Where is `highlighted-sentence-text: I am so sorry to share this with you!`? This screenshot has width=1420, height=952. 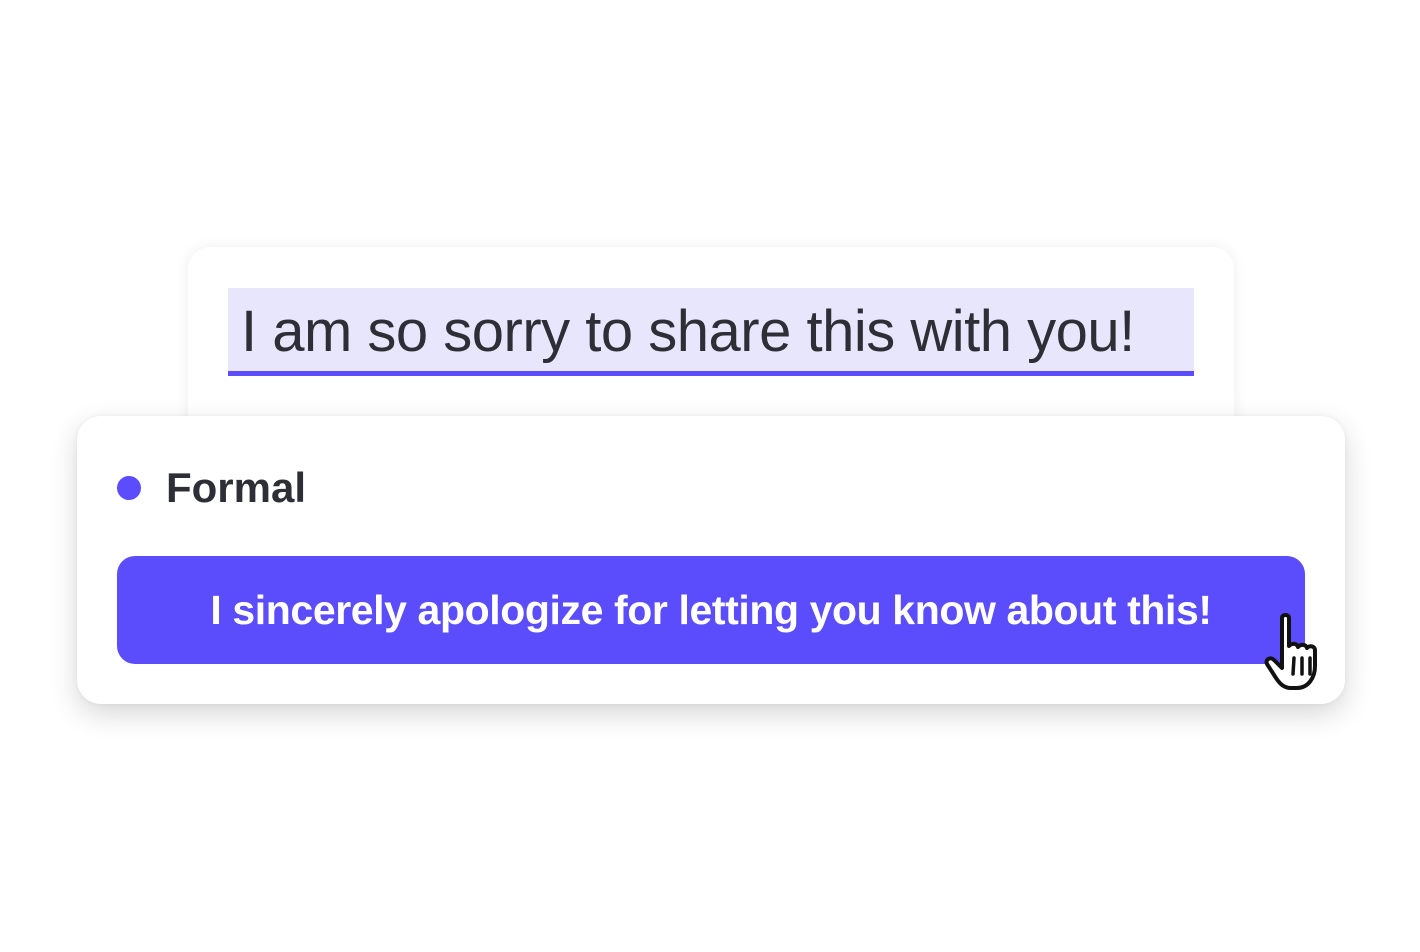 highlighted-sentence-text: I am so sorry to share this with you! is located at coordinates (688, 331).